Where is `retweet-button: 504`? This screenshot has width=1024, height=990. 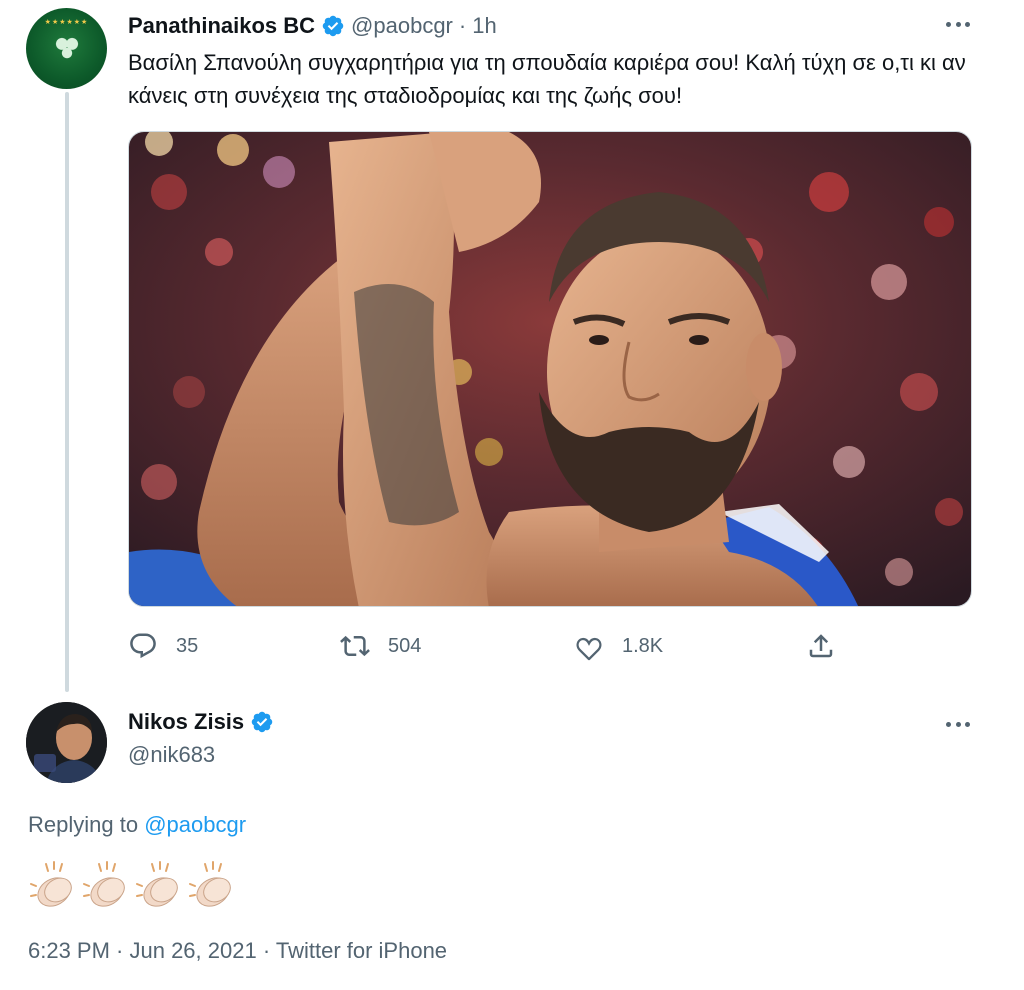 retweet-button: 504 is located at coordinates (380, 646).